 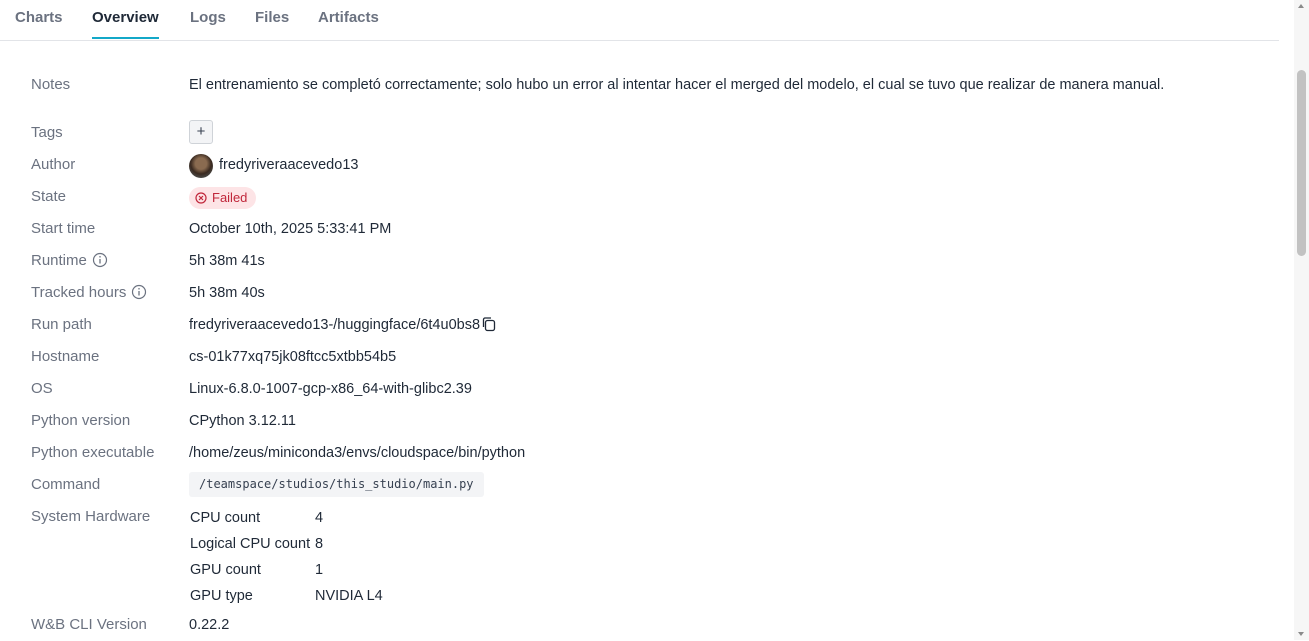 I want to click on author-row: Author fredyriveraacevedo13, so click(x=640, y=165).